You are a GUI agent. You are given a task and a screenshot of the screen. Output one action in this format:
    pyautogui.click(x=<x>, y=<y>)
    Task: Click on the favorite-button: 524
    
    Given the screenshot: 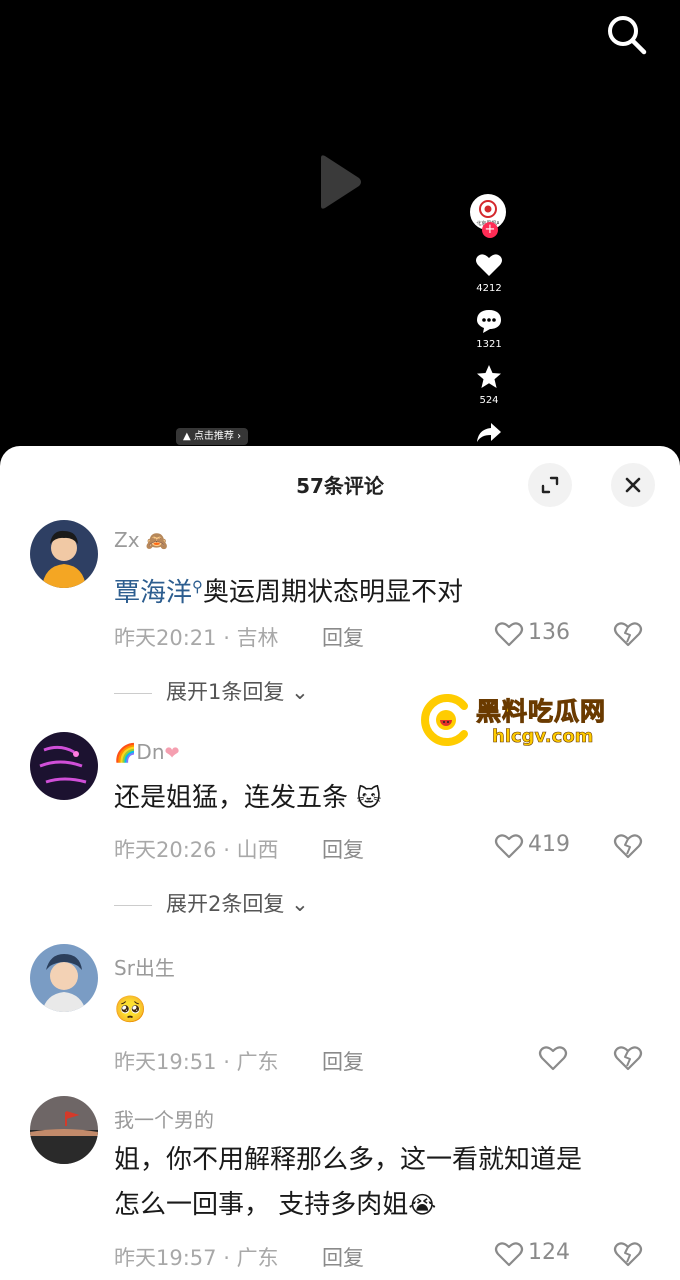 What is the action you would take?
    pyautogui.click(x=489, y=385)
    